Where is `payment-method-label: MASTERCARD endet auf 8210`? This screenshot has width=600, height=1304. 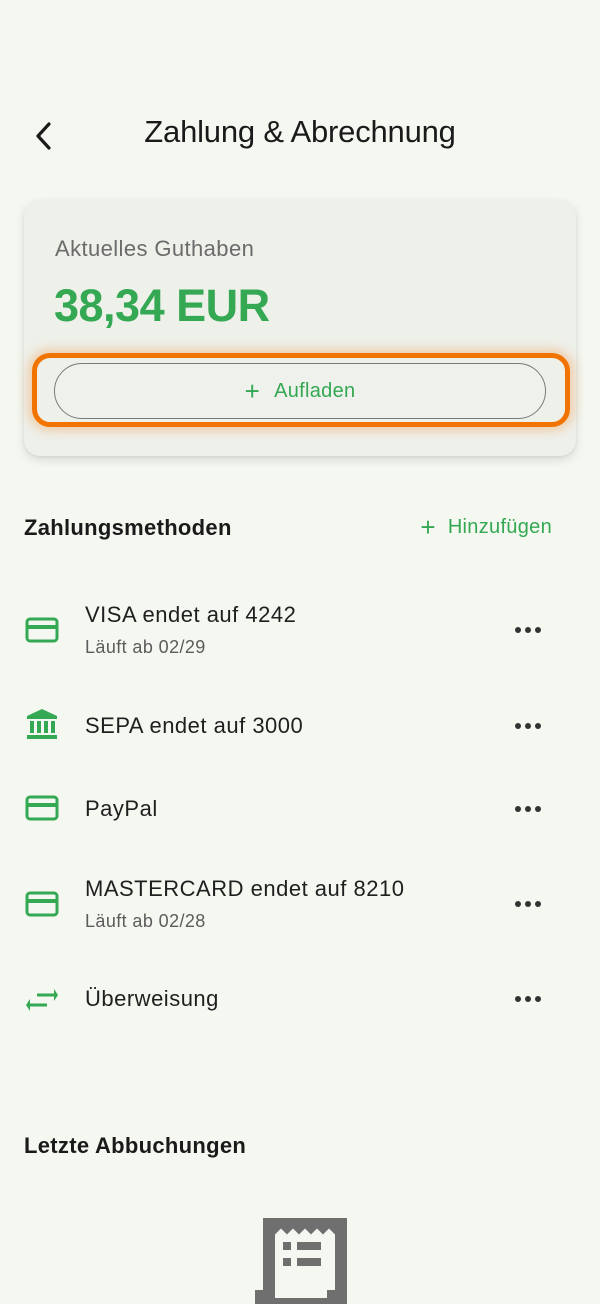
payment-method-label: MASTERCARD endet auf 8210 is located at coordinates (245, 888).